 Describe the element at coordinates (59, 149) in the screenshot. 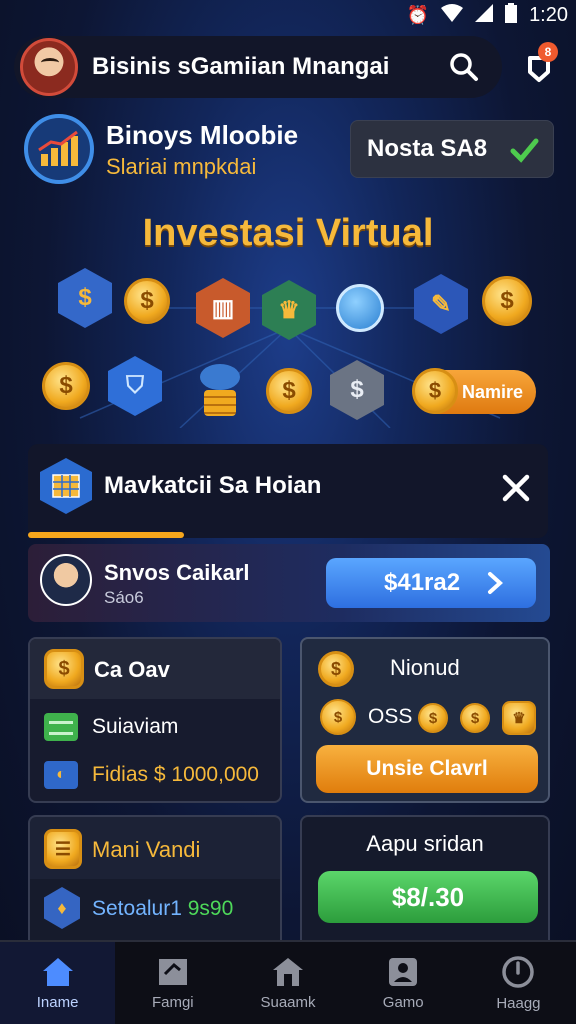

I see `chart-logo-icon` at that location.